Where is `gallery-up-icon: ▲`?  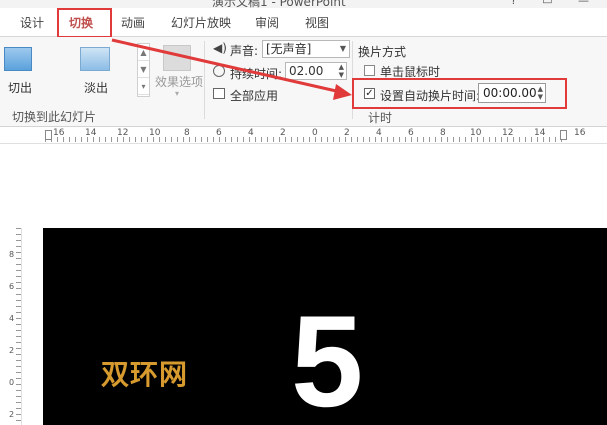 gallery-up-icon: ▲ is located at coordinates (143, 52).